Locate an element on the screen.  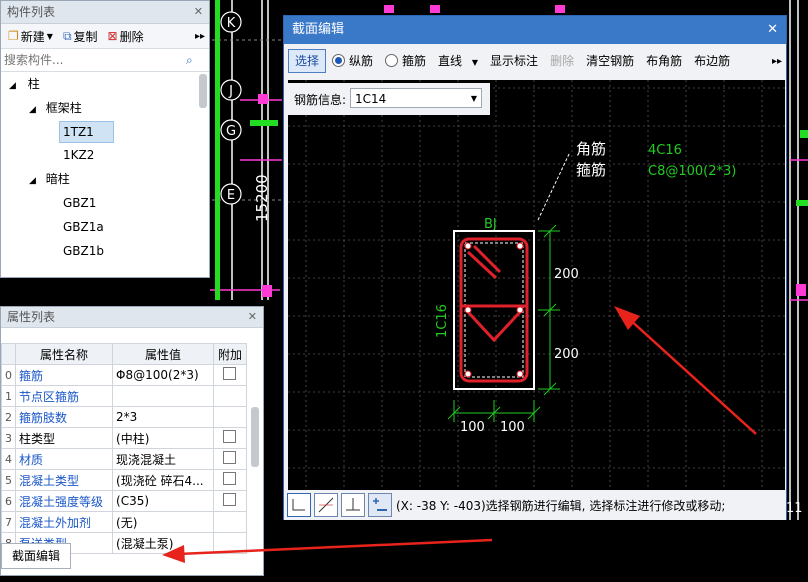
corner-rebar-button: 布角筋 is located at coordinates (664, 61).